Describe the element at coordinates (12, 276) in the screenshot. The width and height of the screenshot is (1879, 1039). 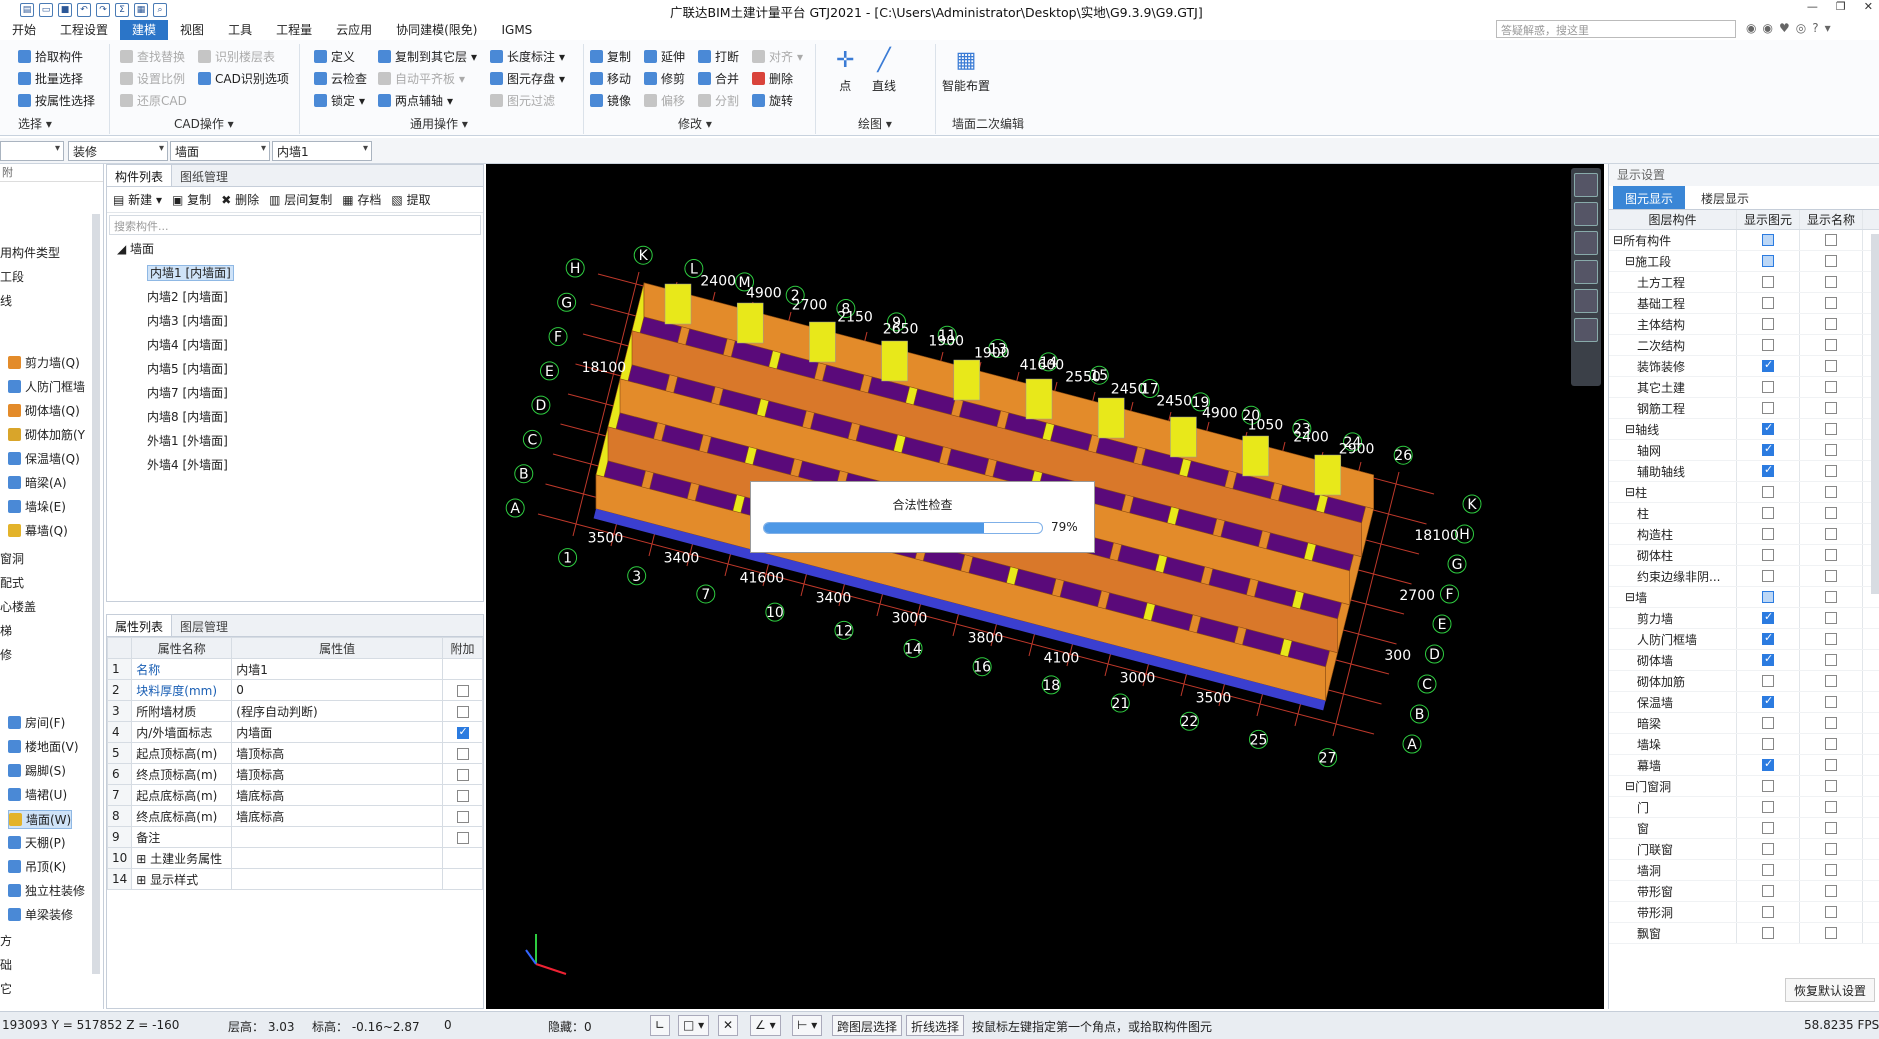
I see `nav-item: 工段` at that location.